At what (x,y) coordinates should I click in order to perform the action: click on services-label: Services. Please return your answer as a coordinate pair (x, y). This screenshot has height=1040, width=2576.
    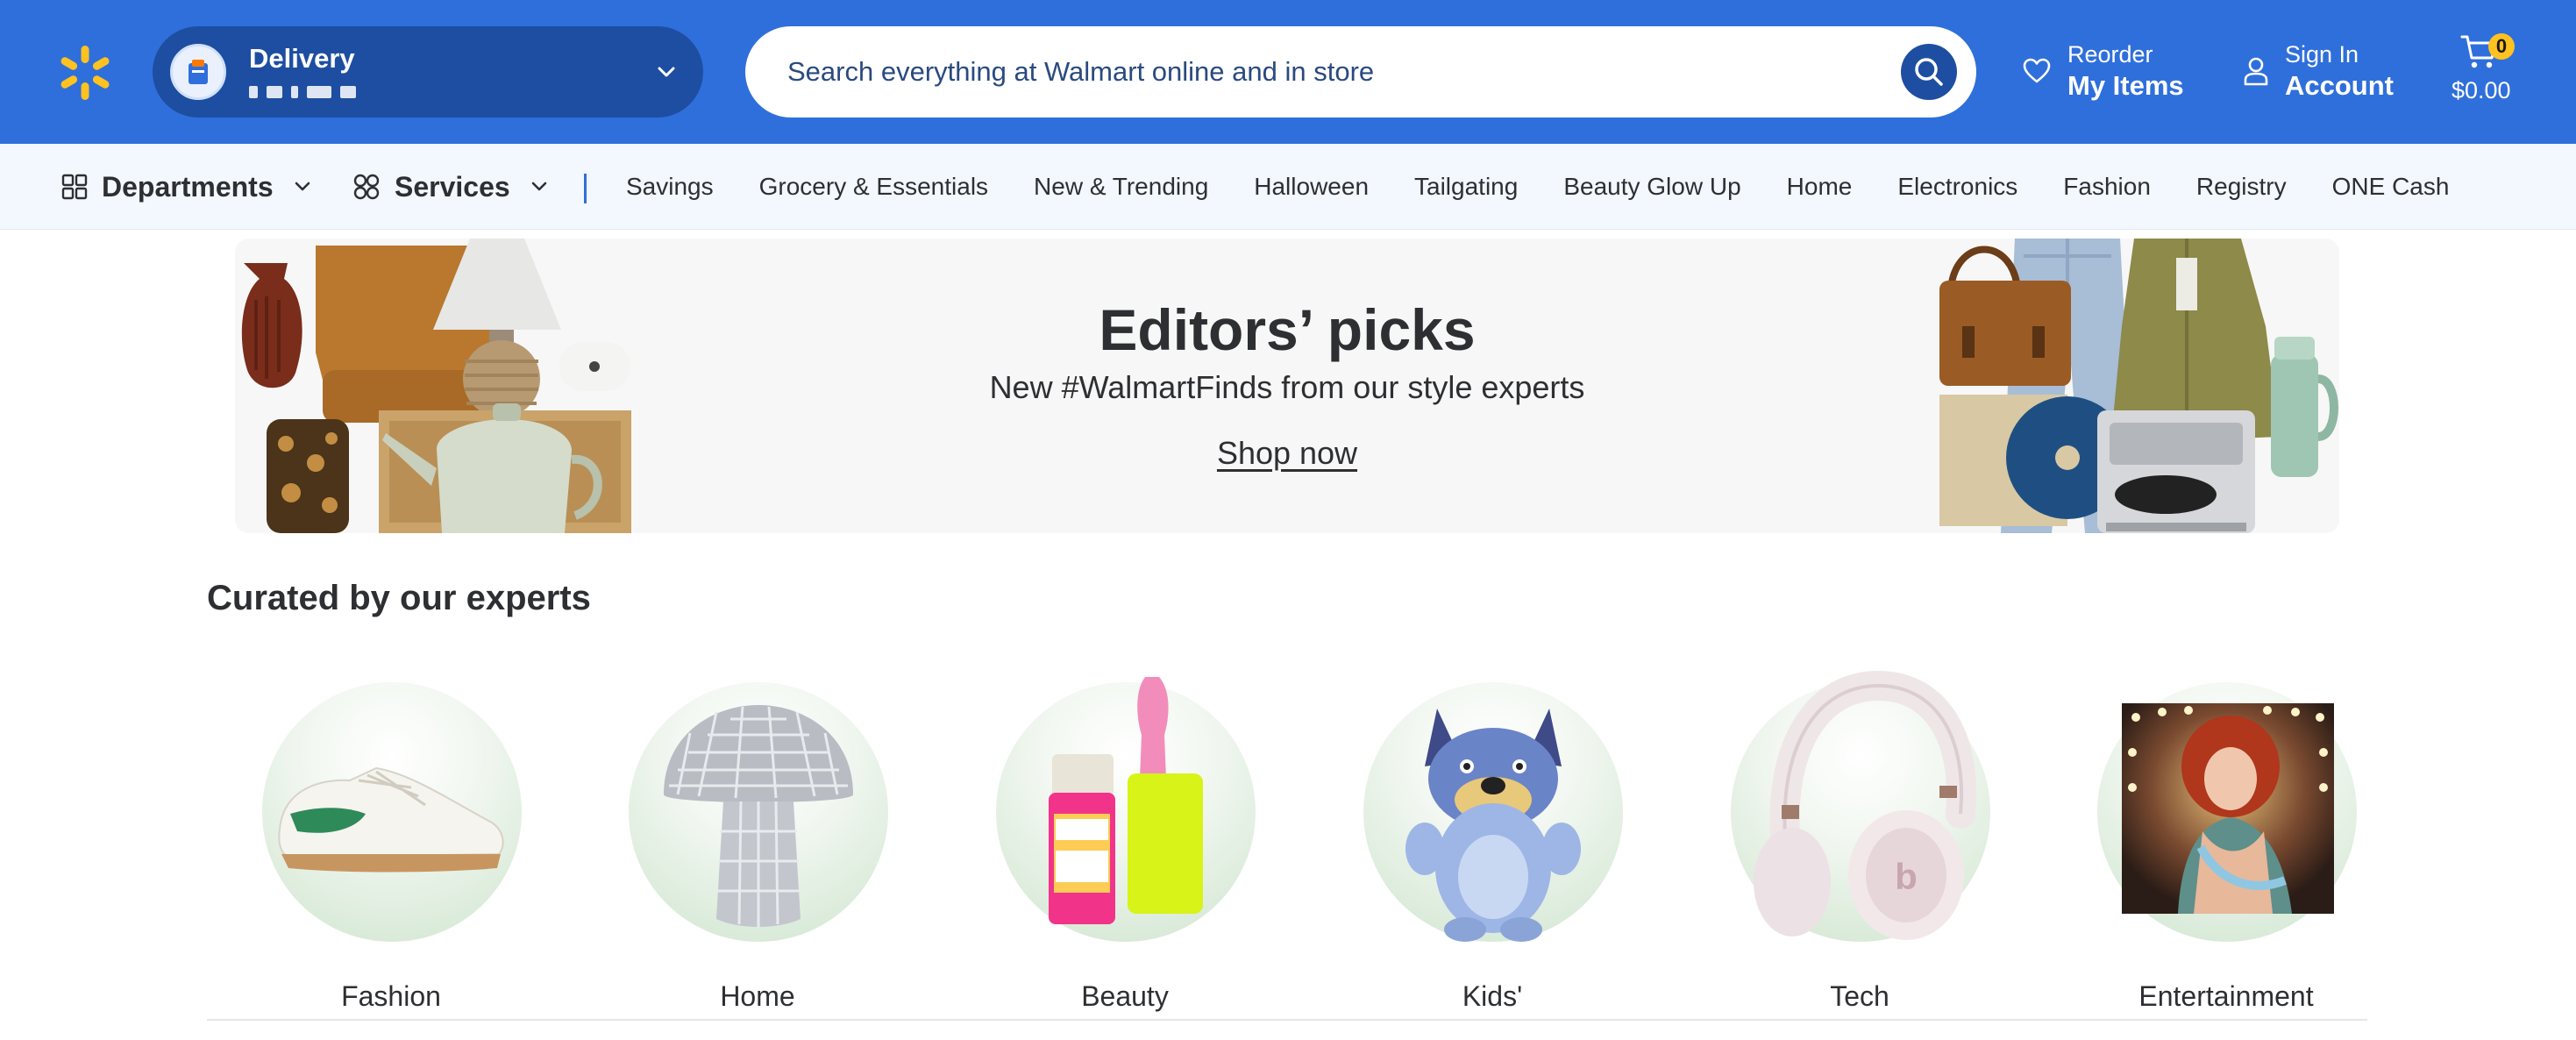
    Looking at the image, I should click on (452, 186).